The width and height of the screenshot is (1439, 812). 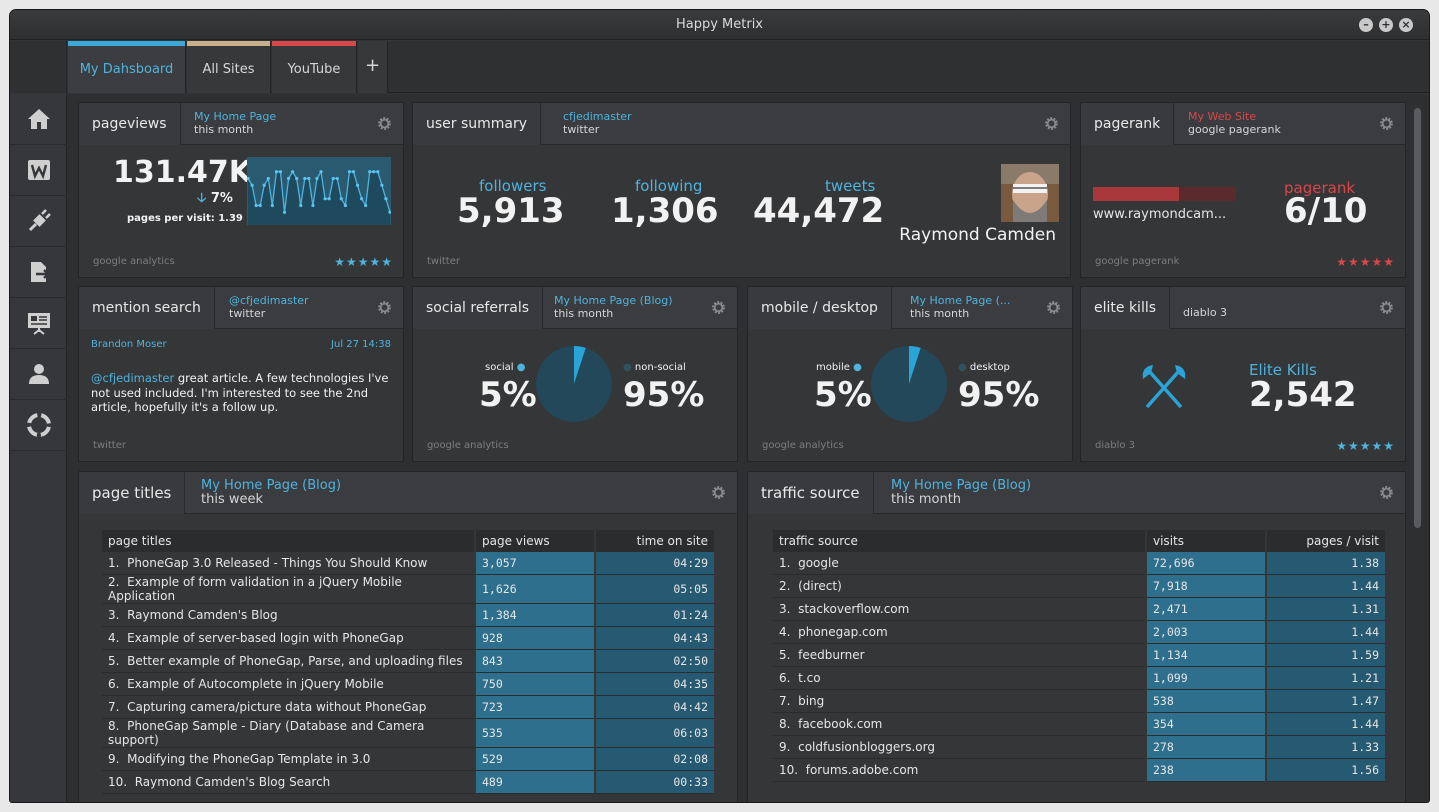 What do you see at coordinates (129, 344) in the screenshot?
I see `tweet-author: Brandon Moser` at bounding box center [129, 344].